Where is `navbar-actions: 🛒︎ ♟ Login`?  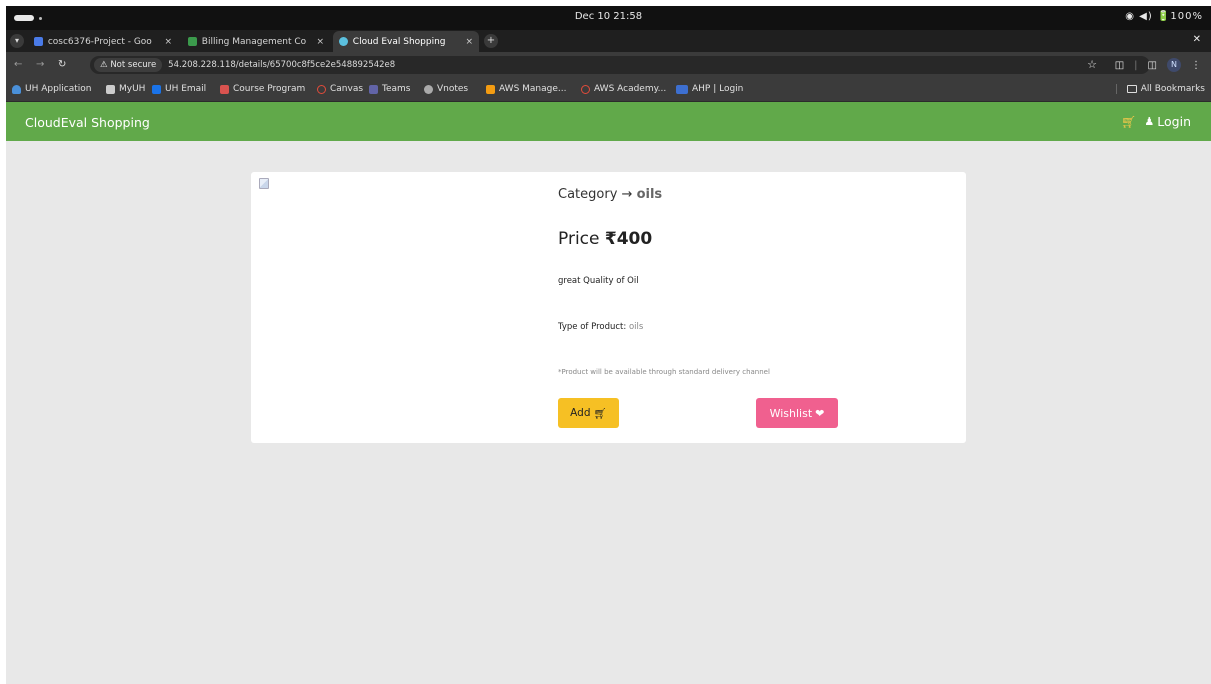
navbar-actions: 🛒︎ ♟ Login is located at coordinates (1156, 121).